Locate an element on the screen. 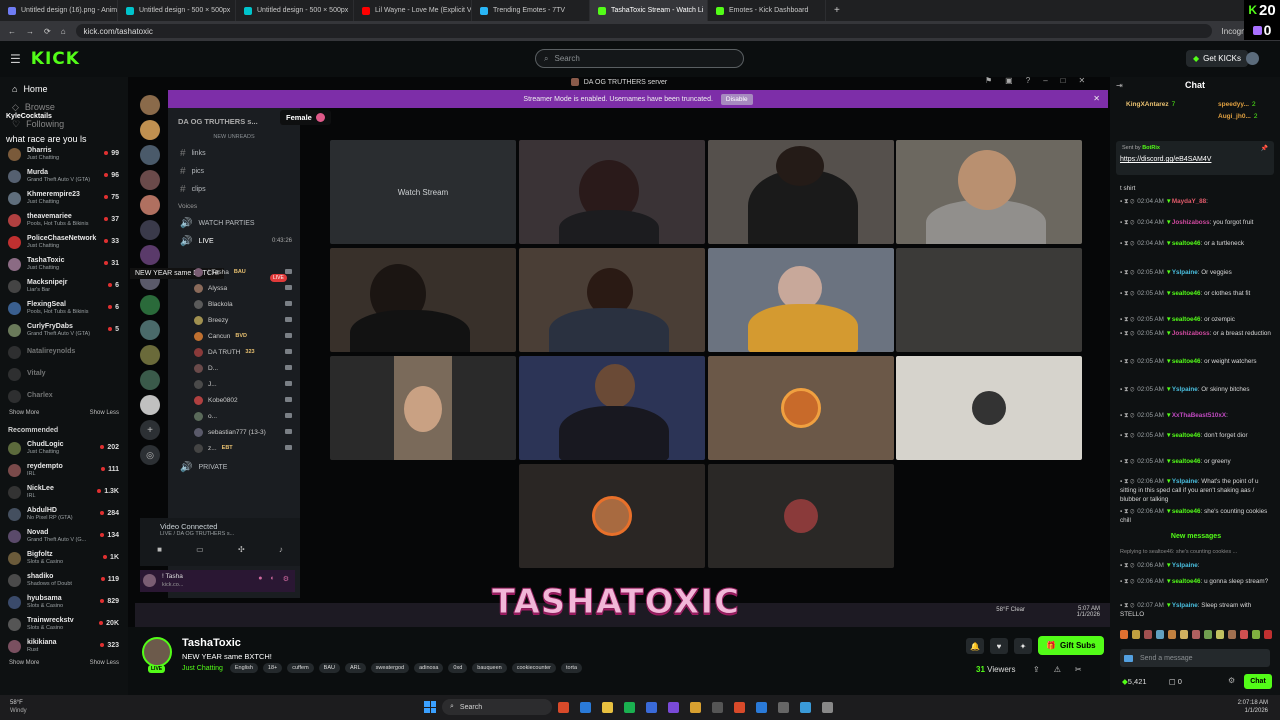 The width and height of the screenshot is (1280, 720). home-icon: ⌂ is located at coordinates (63, 31).